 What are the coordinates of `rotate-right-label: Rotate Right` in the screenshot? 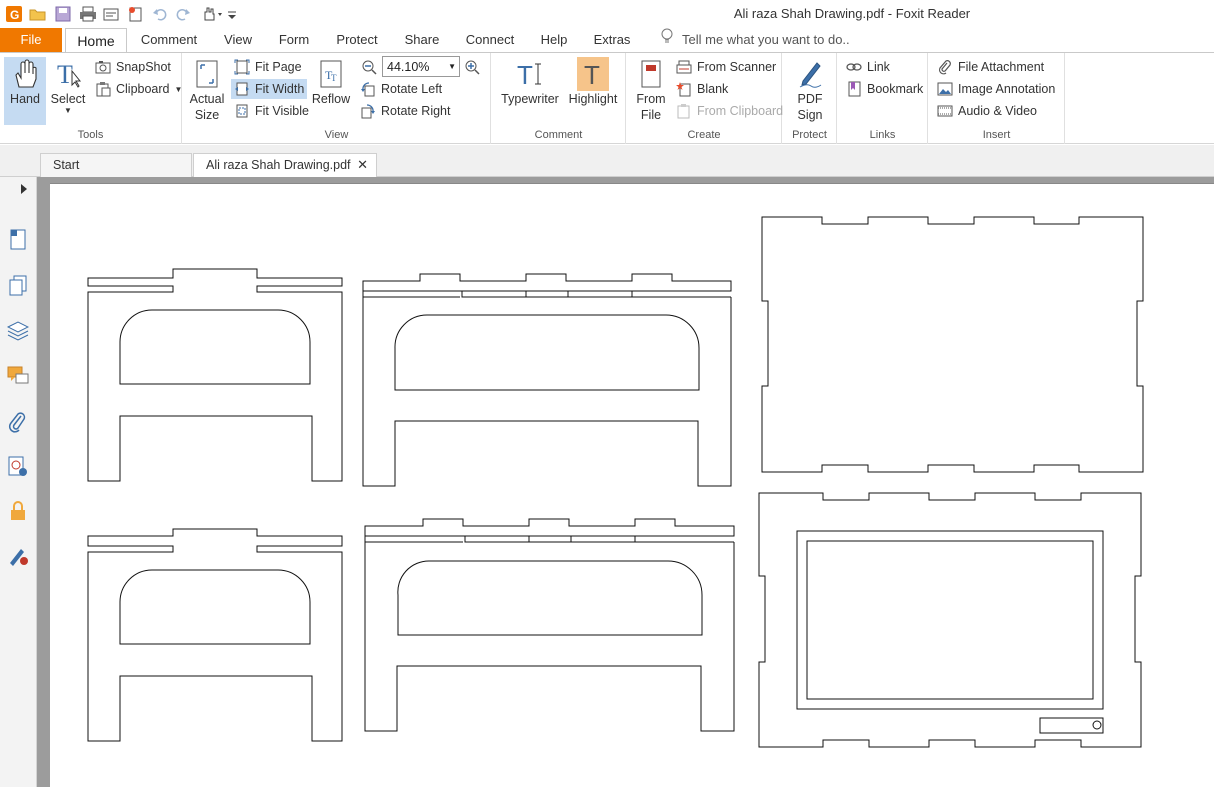 It's located at (416, 111).